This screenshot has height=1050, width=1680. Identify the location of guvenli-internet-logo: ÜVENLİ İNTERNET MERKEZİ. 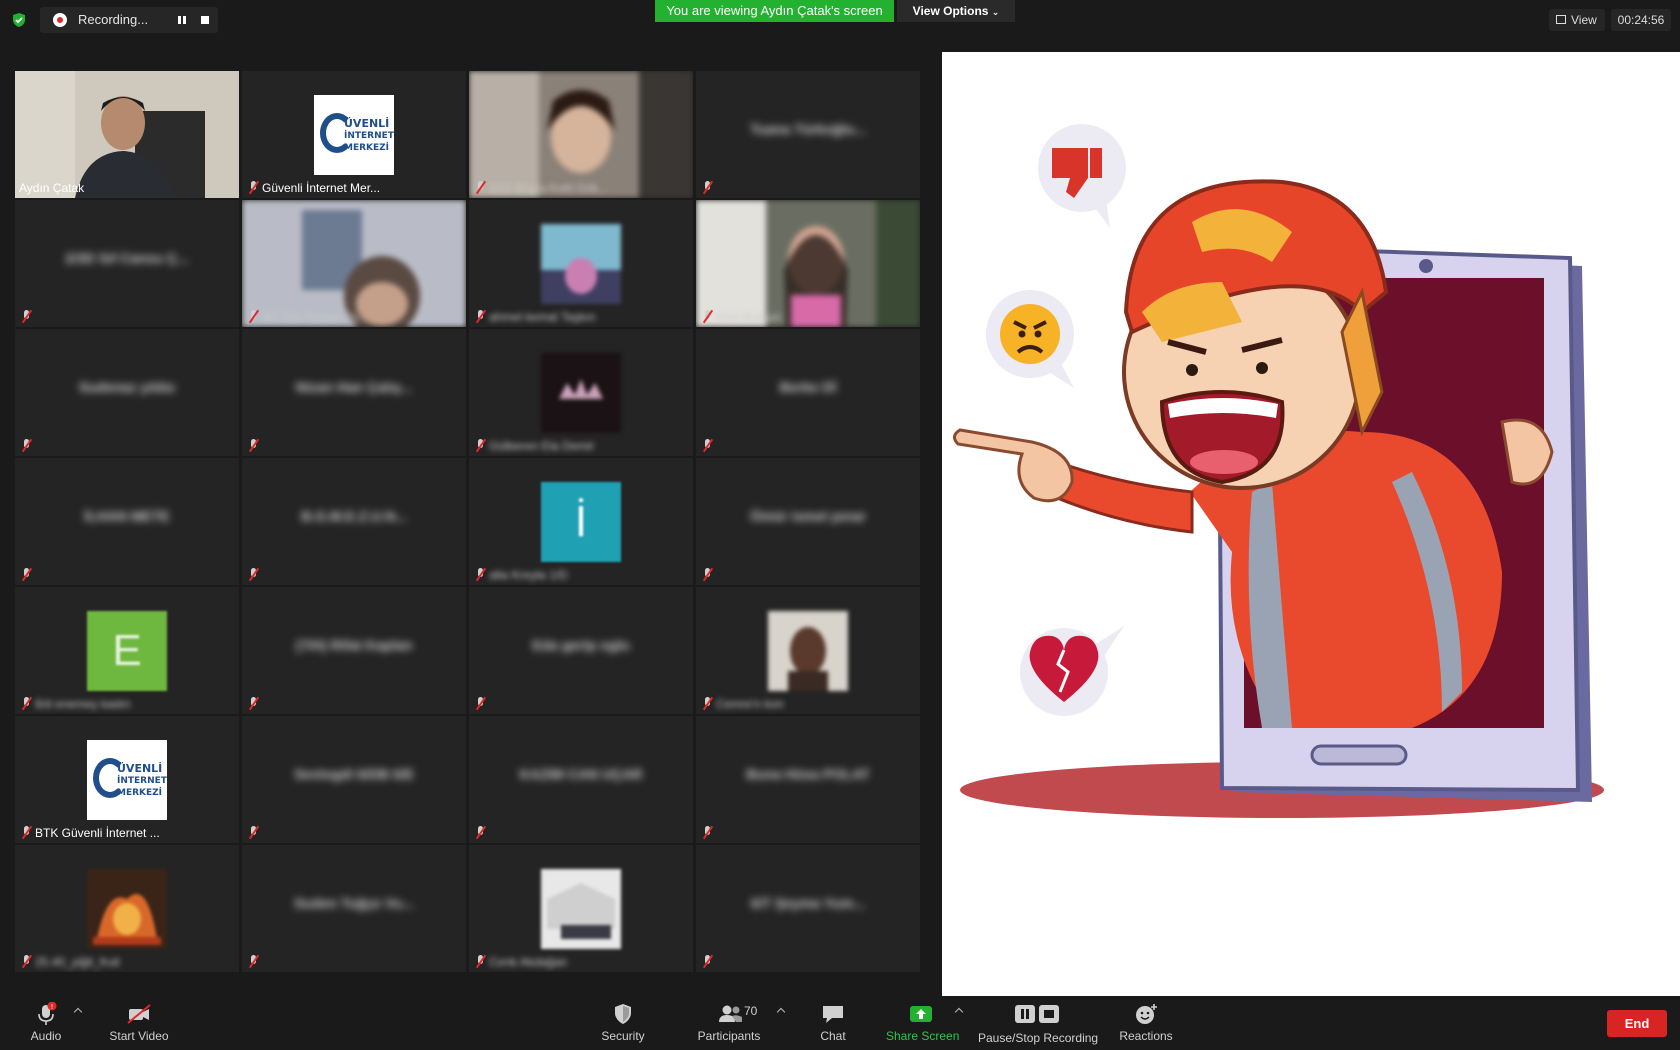
(127, 780).